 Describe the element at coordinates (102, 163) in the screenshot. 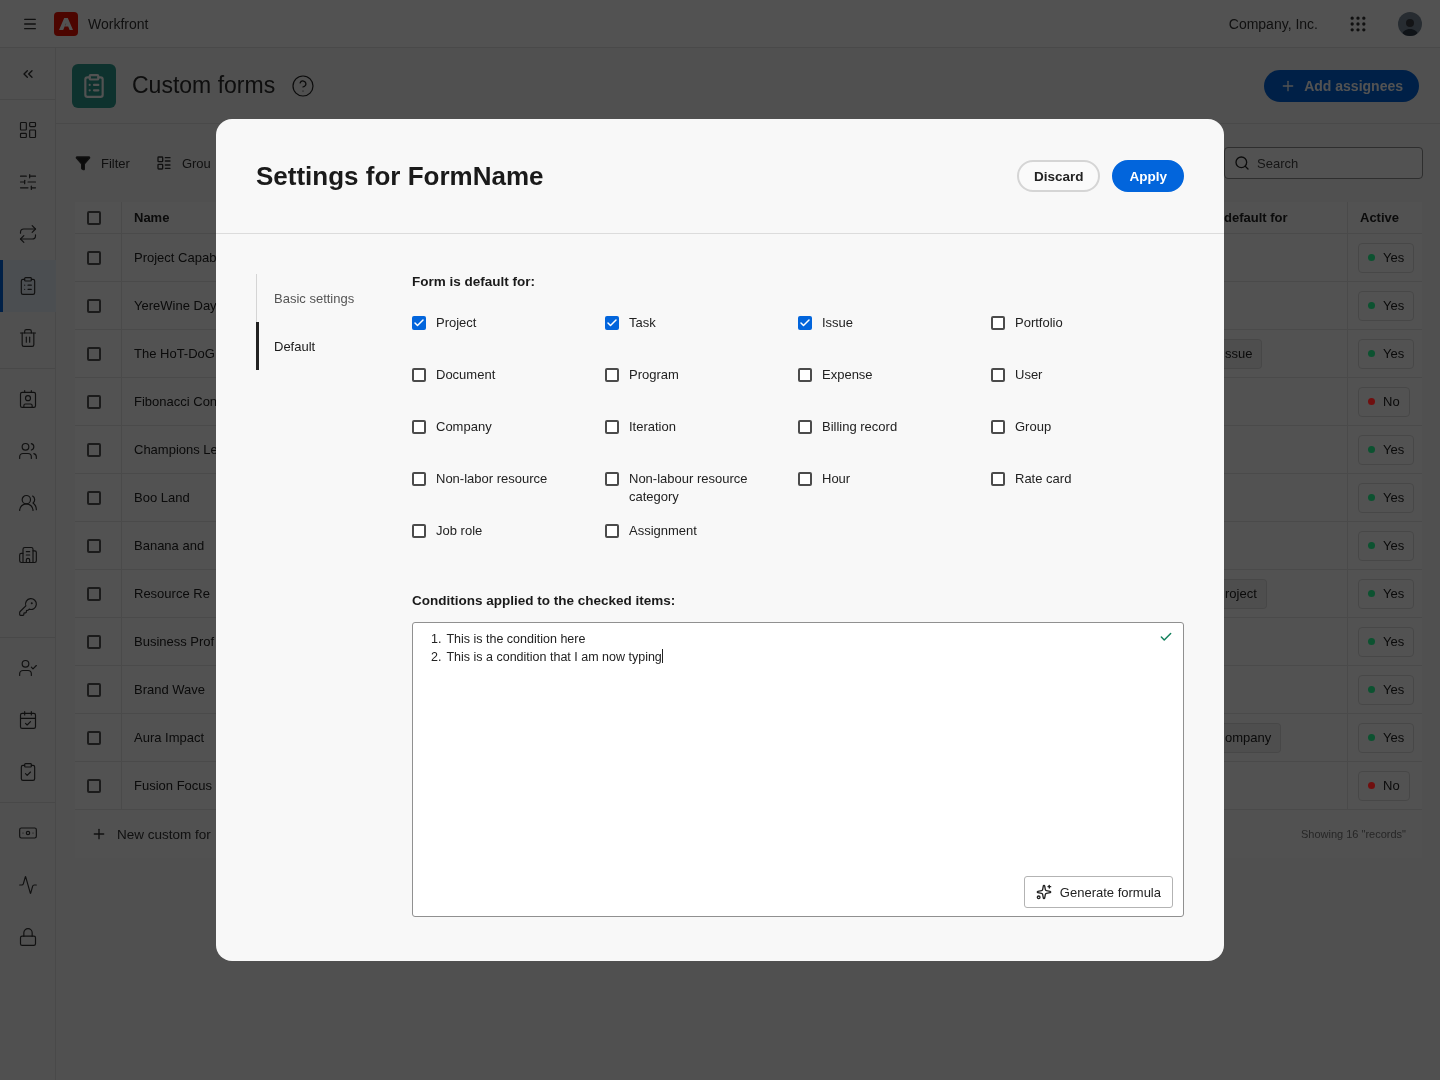

I see `filter-button: Filter` at that location.